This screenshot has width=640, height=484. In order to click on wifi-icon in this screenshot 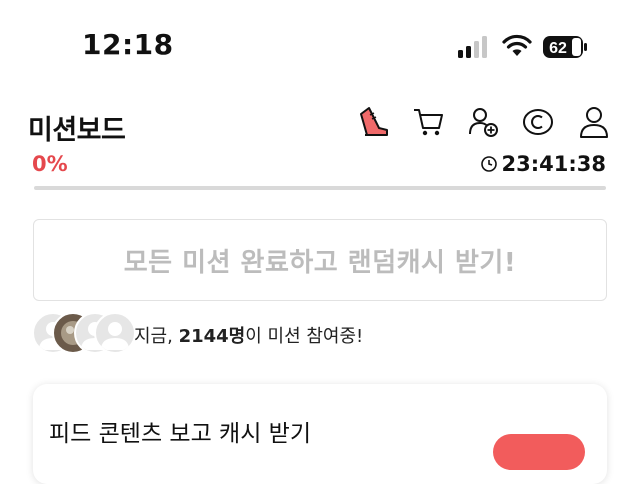, I will do `click(517, 45)`.